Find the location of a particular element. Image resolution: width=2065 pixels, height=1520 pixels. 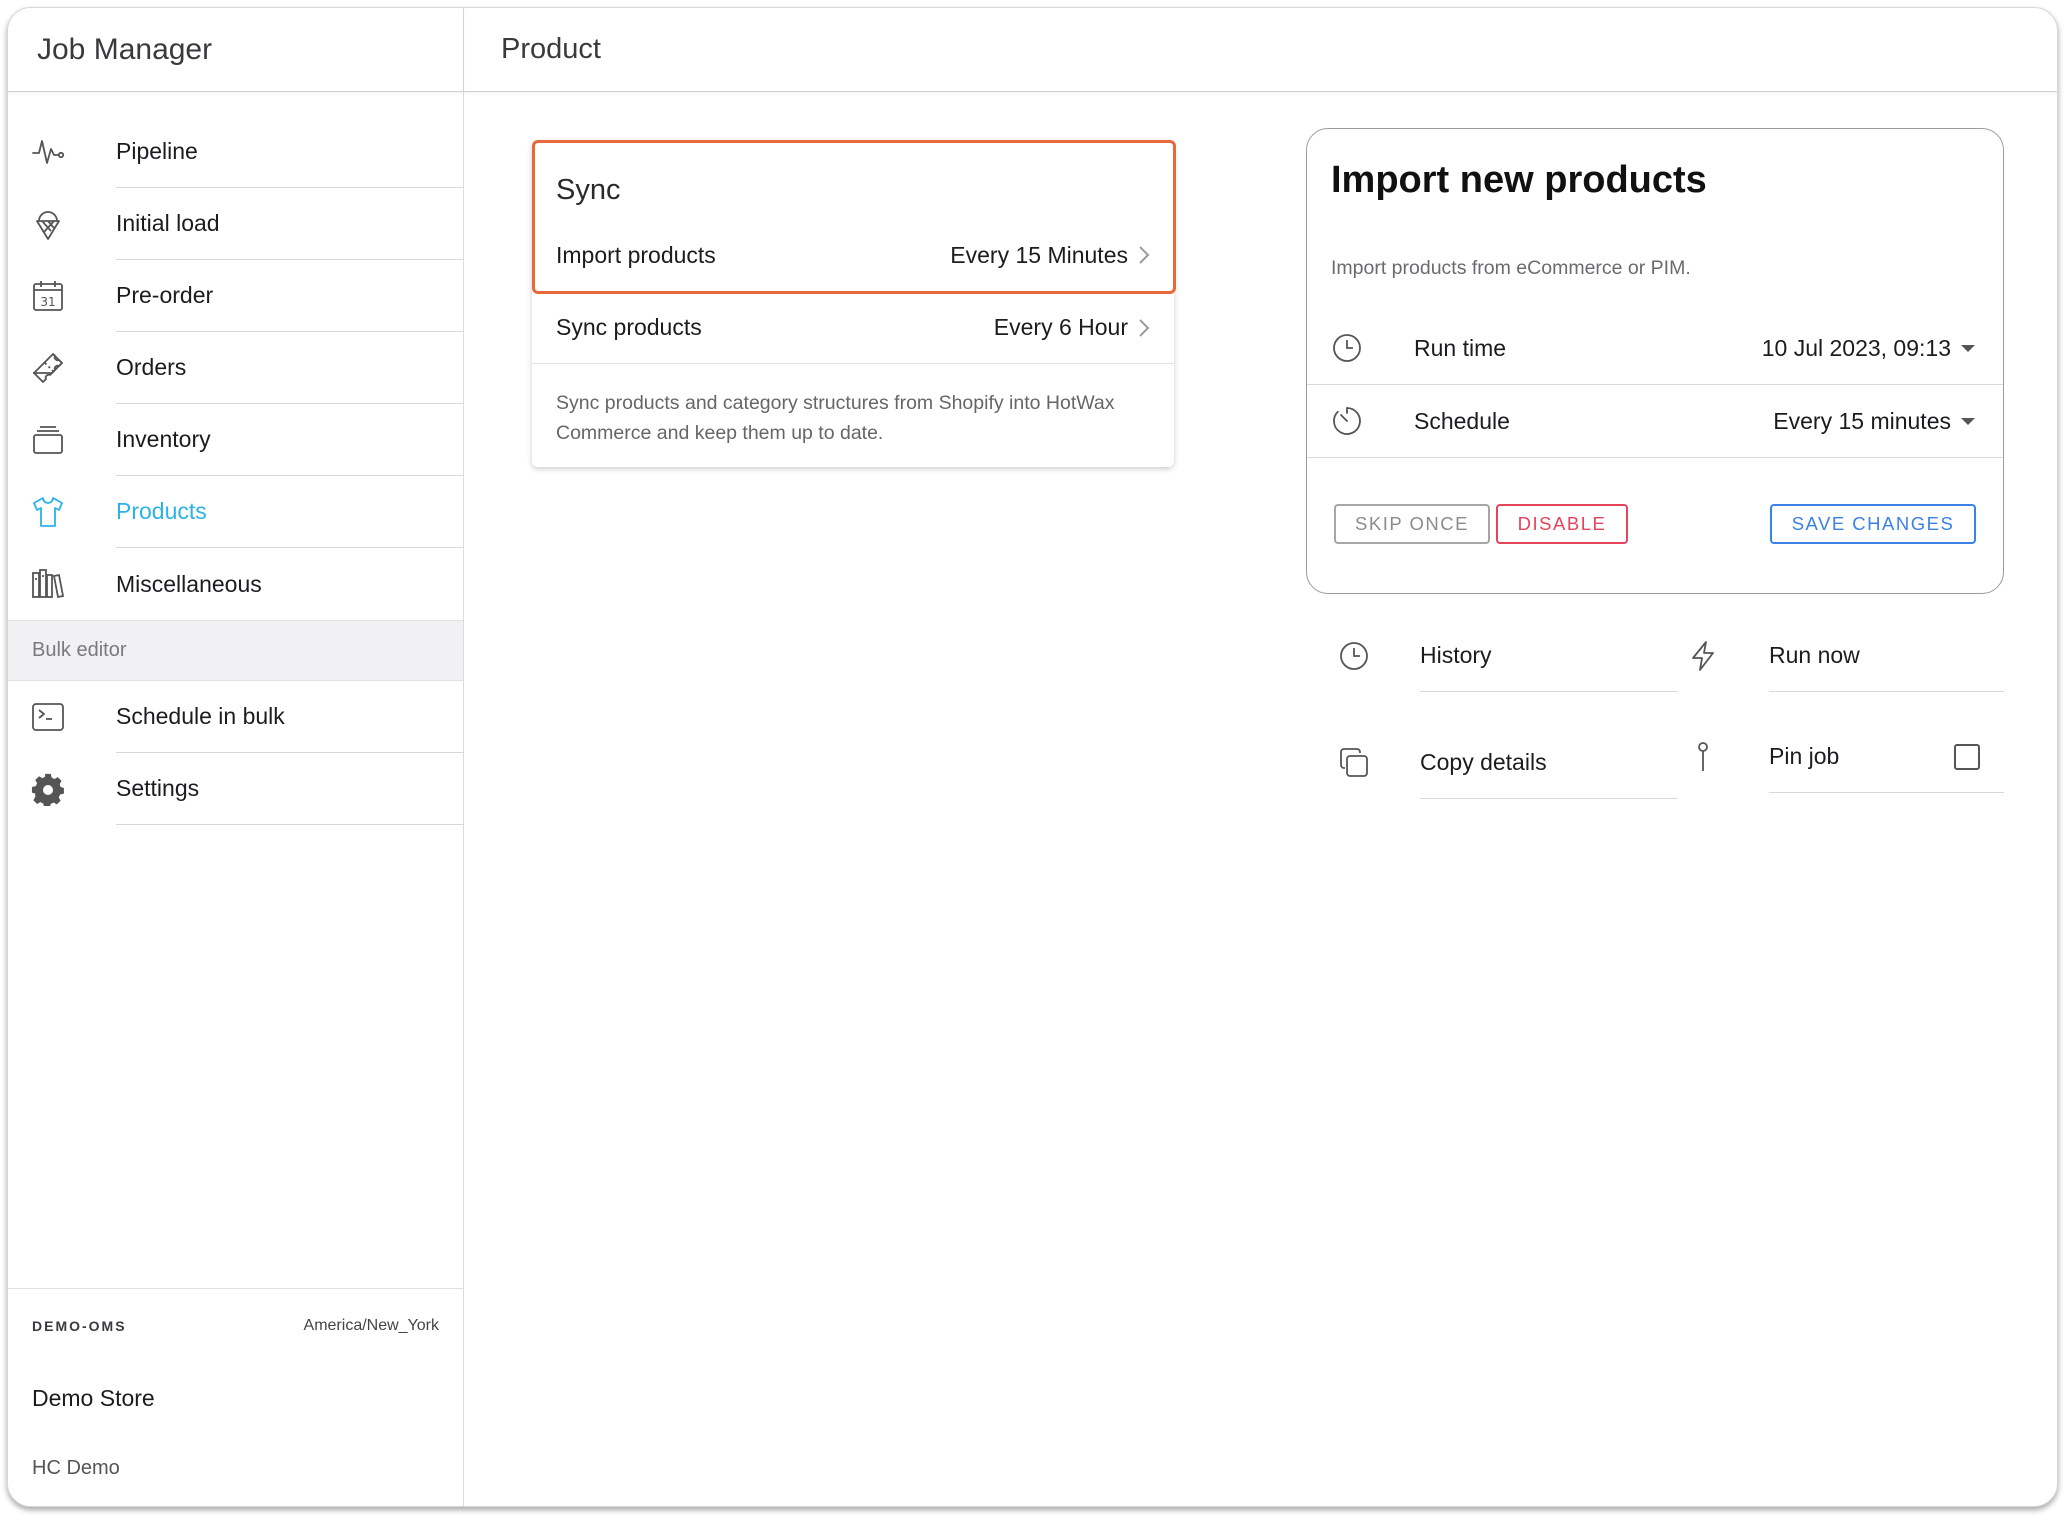

sidebar-bulk-nav: Schedule in bulk Settings is located at coordinates (235, 753).